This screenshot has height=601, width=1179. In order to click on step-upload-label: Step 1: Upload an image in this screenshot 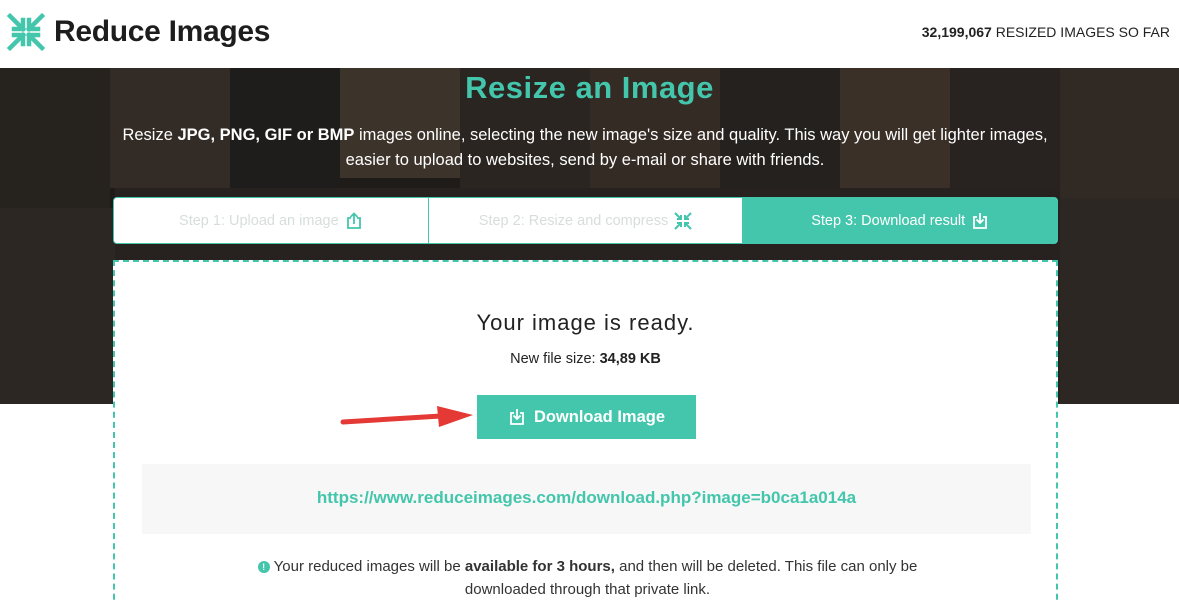, I will do `click(259, 220)`.